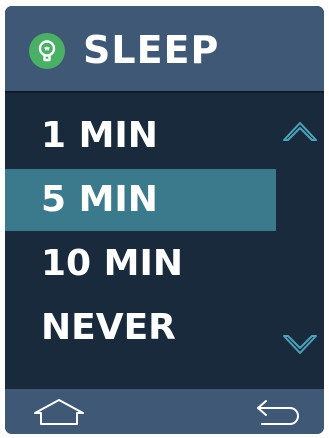 This screenshot has height=438, width=329. What do you see at coordinates (300, 131) in the screenshot?
I see `chevron-up-icon` at bounding box center [300, 131].